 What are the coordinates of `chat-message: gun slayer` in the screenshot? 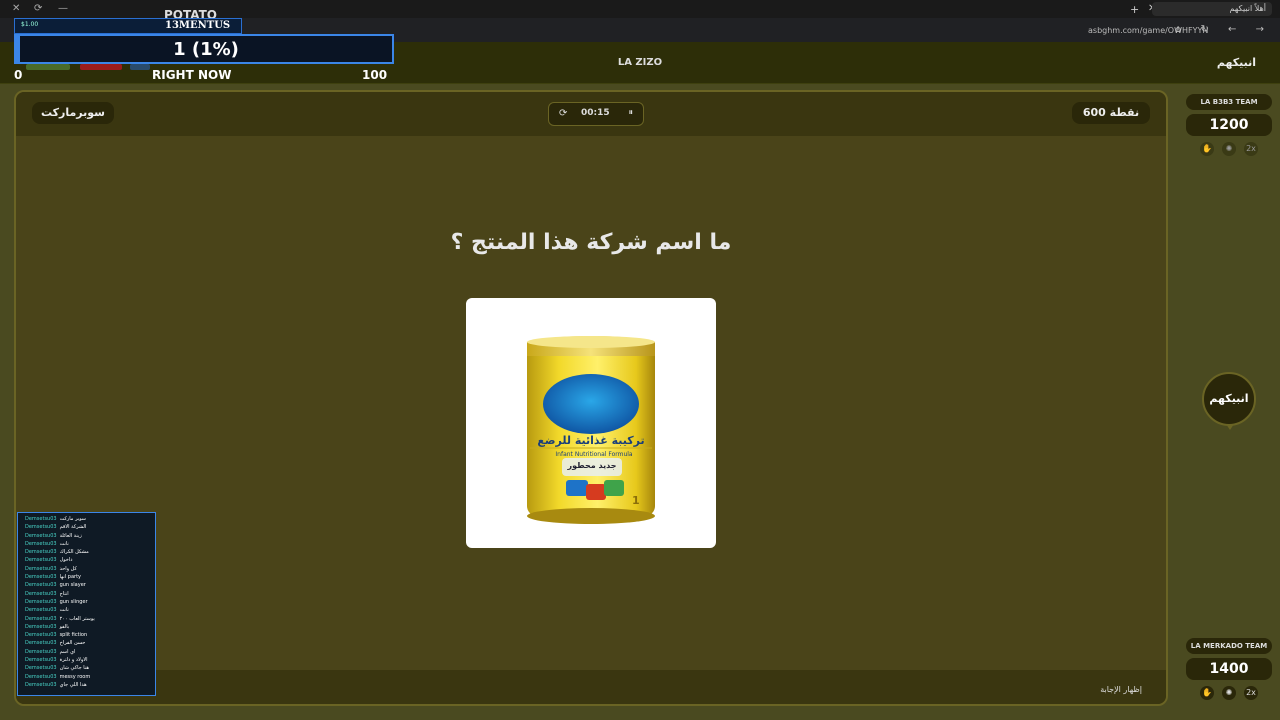 It's located at (72, 585).